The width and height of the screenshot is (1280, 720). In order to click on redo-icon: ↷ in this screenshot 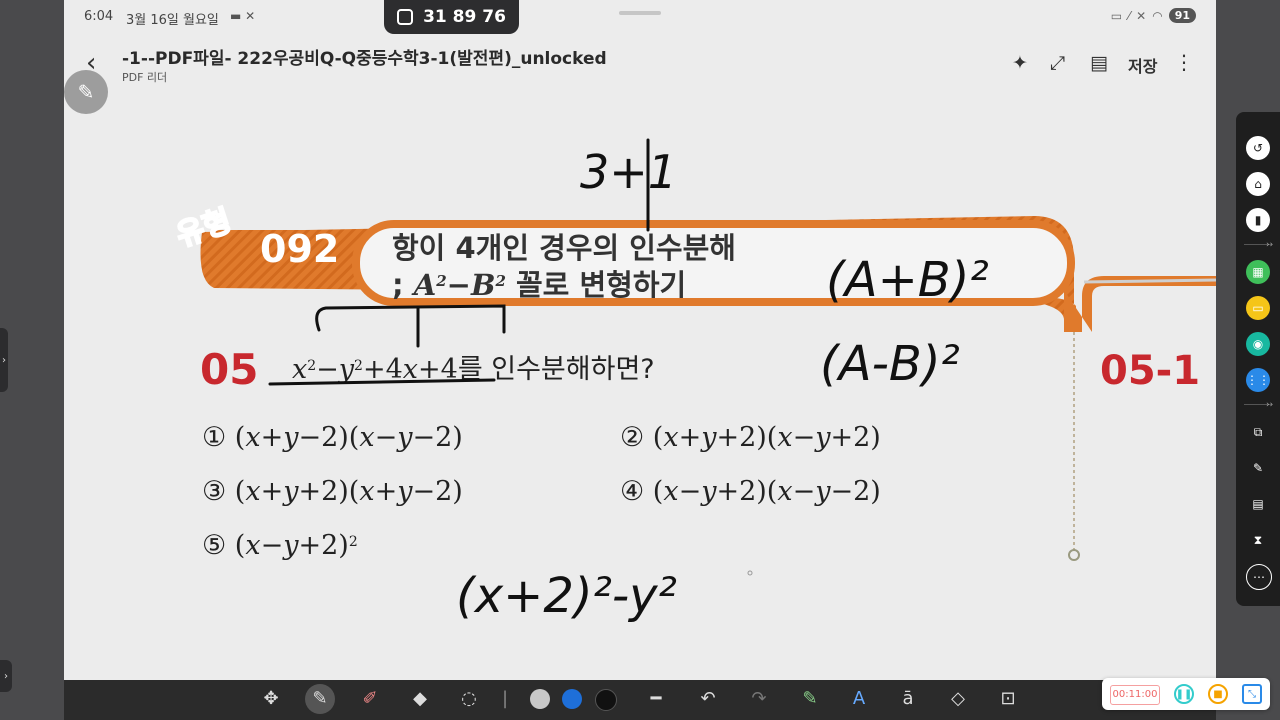, I will do `click(759, 699)`.